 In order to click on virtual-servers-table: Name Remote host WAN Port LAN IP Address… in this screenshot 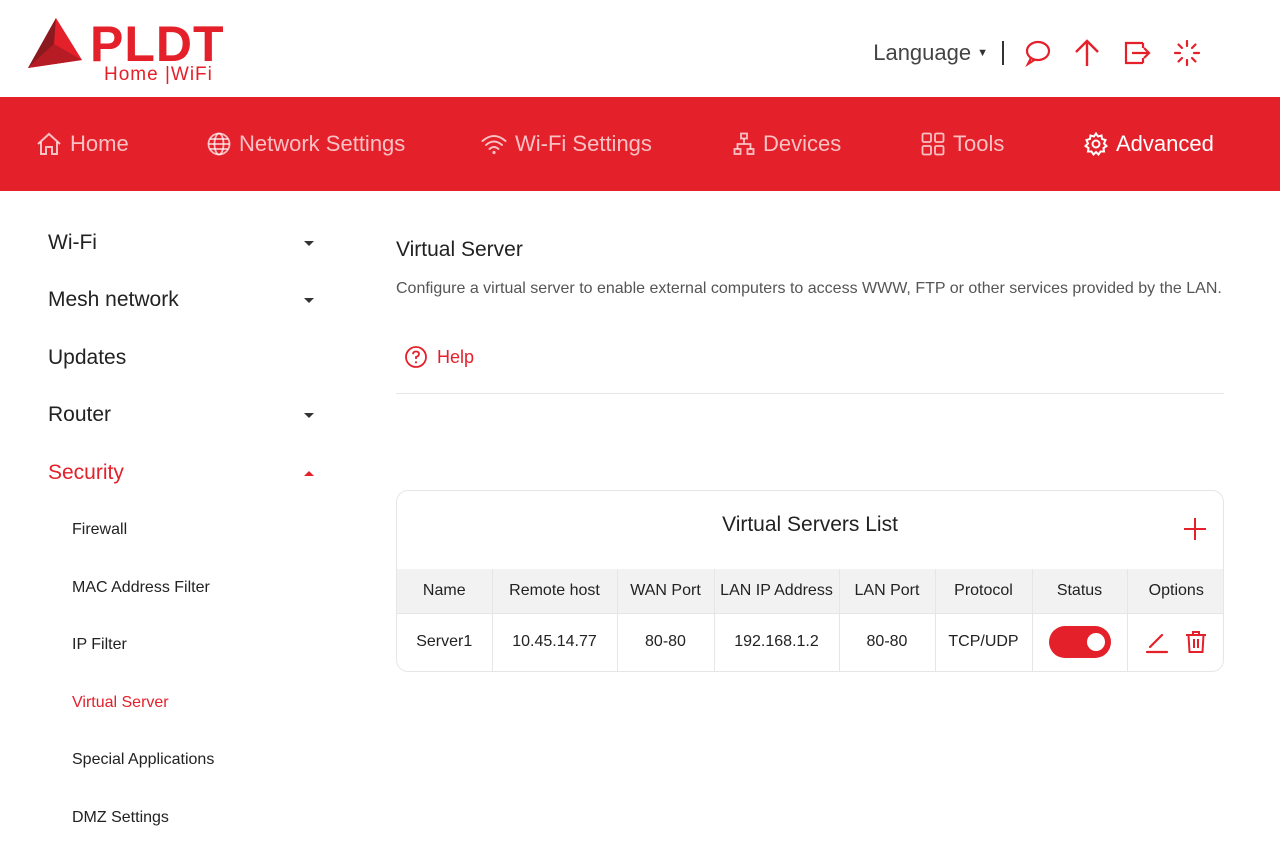, I will do `click(810, 620)`.